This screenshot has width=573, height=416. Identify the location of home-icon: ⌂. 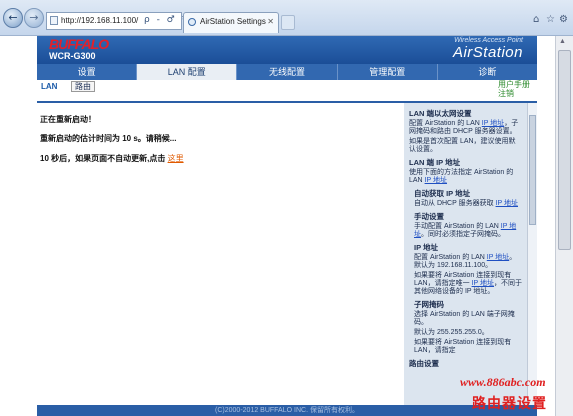
(536, 19).